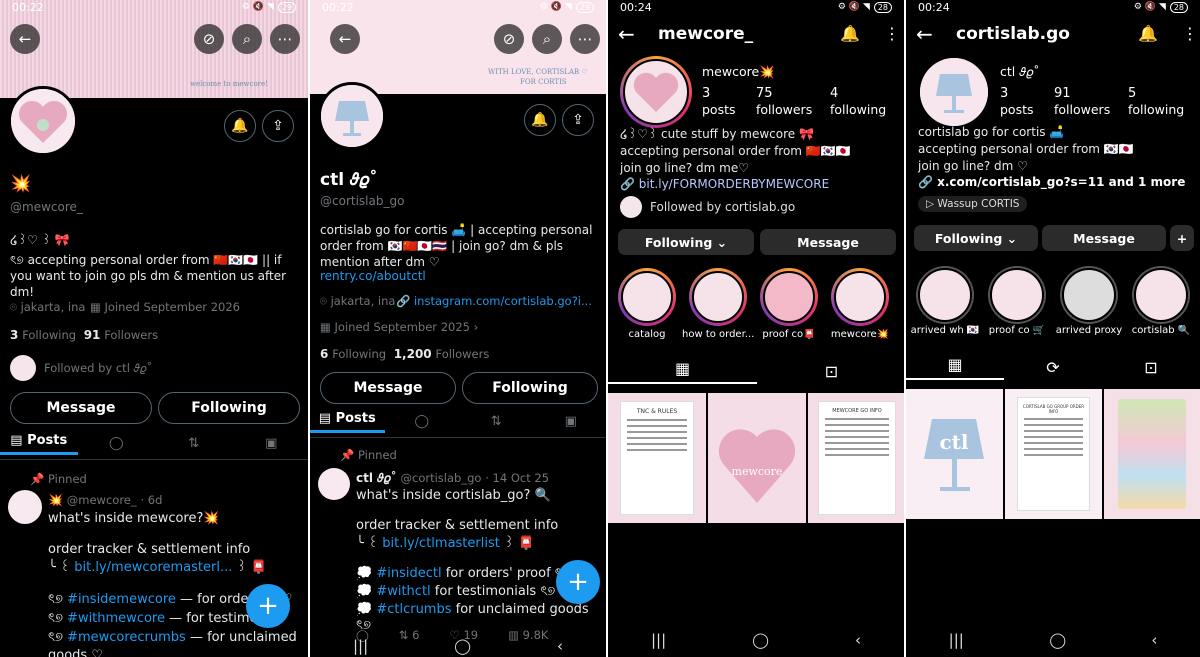 This screenshot has height=657, width=1200. Describe the element at coordinates (84, 335) in the screenshot. I see `follow-counts: 3 Following 91 Followers` at that location.